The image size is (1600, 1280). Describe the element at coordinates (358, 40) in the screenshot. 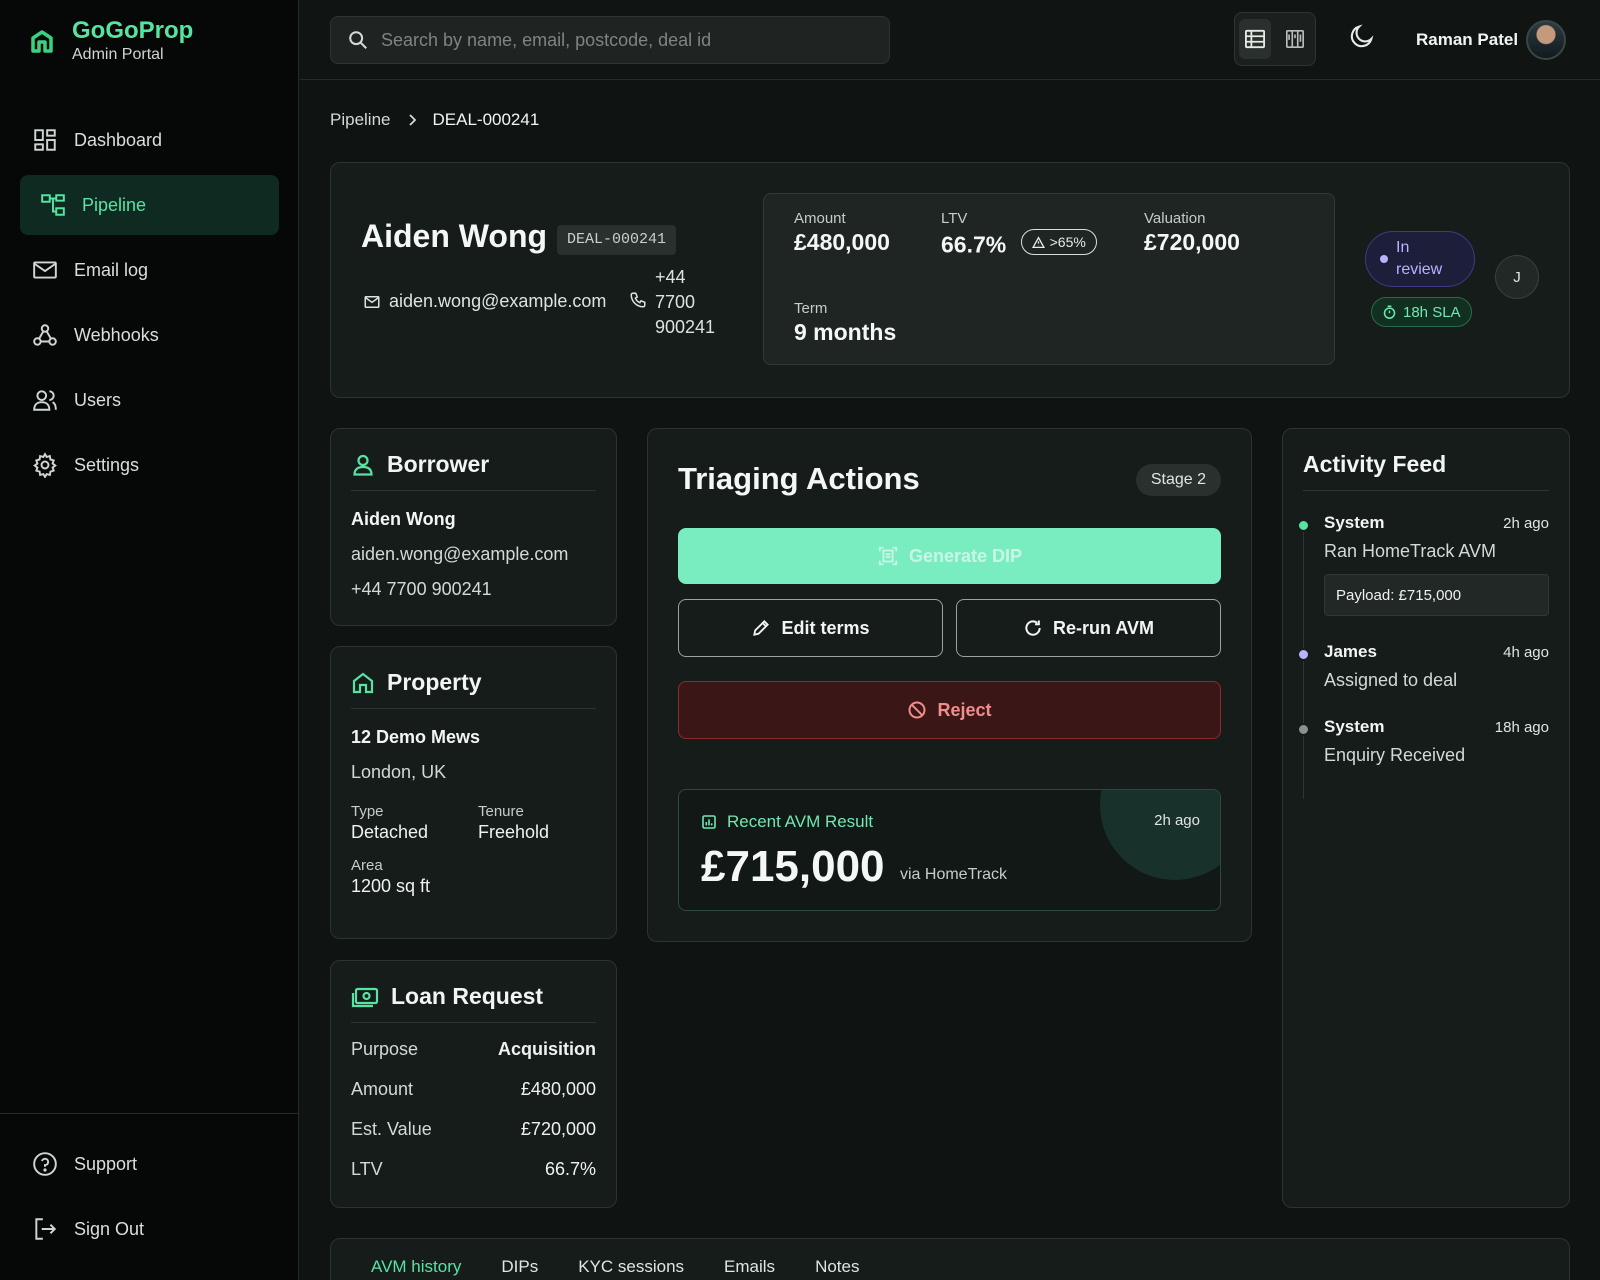

I see `search-icon` at that location.